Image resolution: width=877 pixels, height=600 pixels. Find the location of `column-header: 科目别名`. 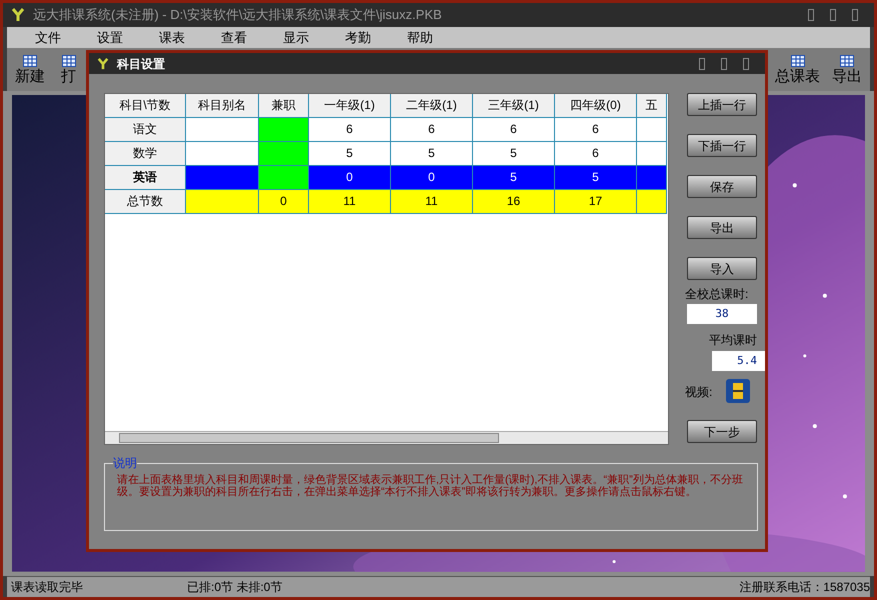

column-header: 科目别名 is located at coordinates (222, 106).